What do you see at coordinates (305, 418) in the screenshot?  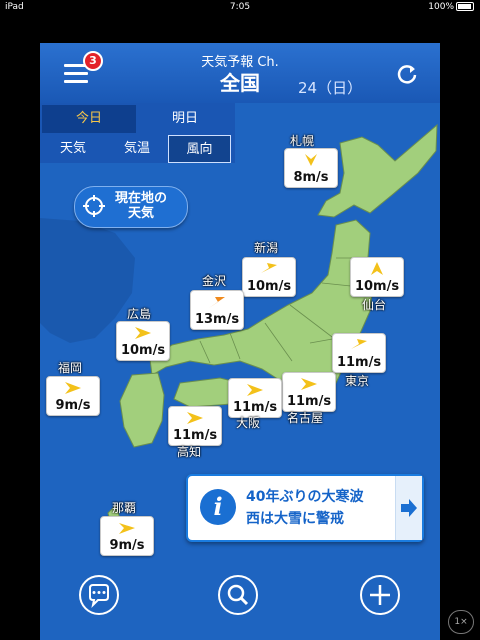 I see `city-label-nagoya: 名古屋` at bounding box center [305, 418].